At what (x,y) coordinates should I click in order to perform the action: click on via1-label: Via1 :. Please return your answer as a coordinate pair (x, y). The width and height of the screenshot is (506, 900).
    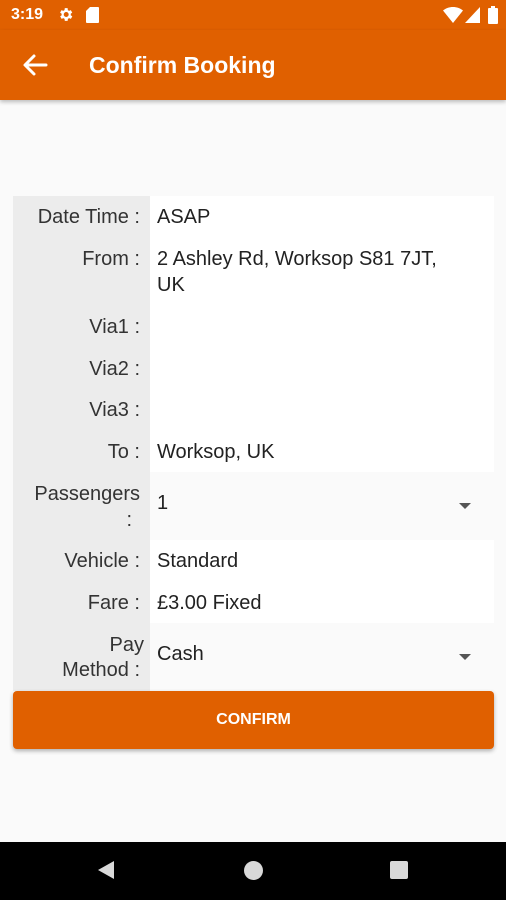
    Looking at the image, I should click on (114, 327).